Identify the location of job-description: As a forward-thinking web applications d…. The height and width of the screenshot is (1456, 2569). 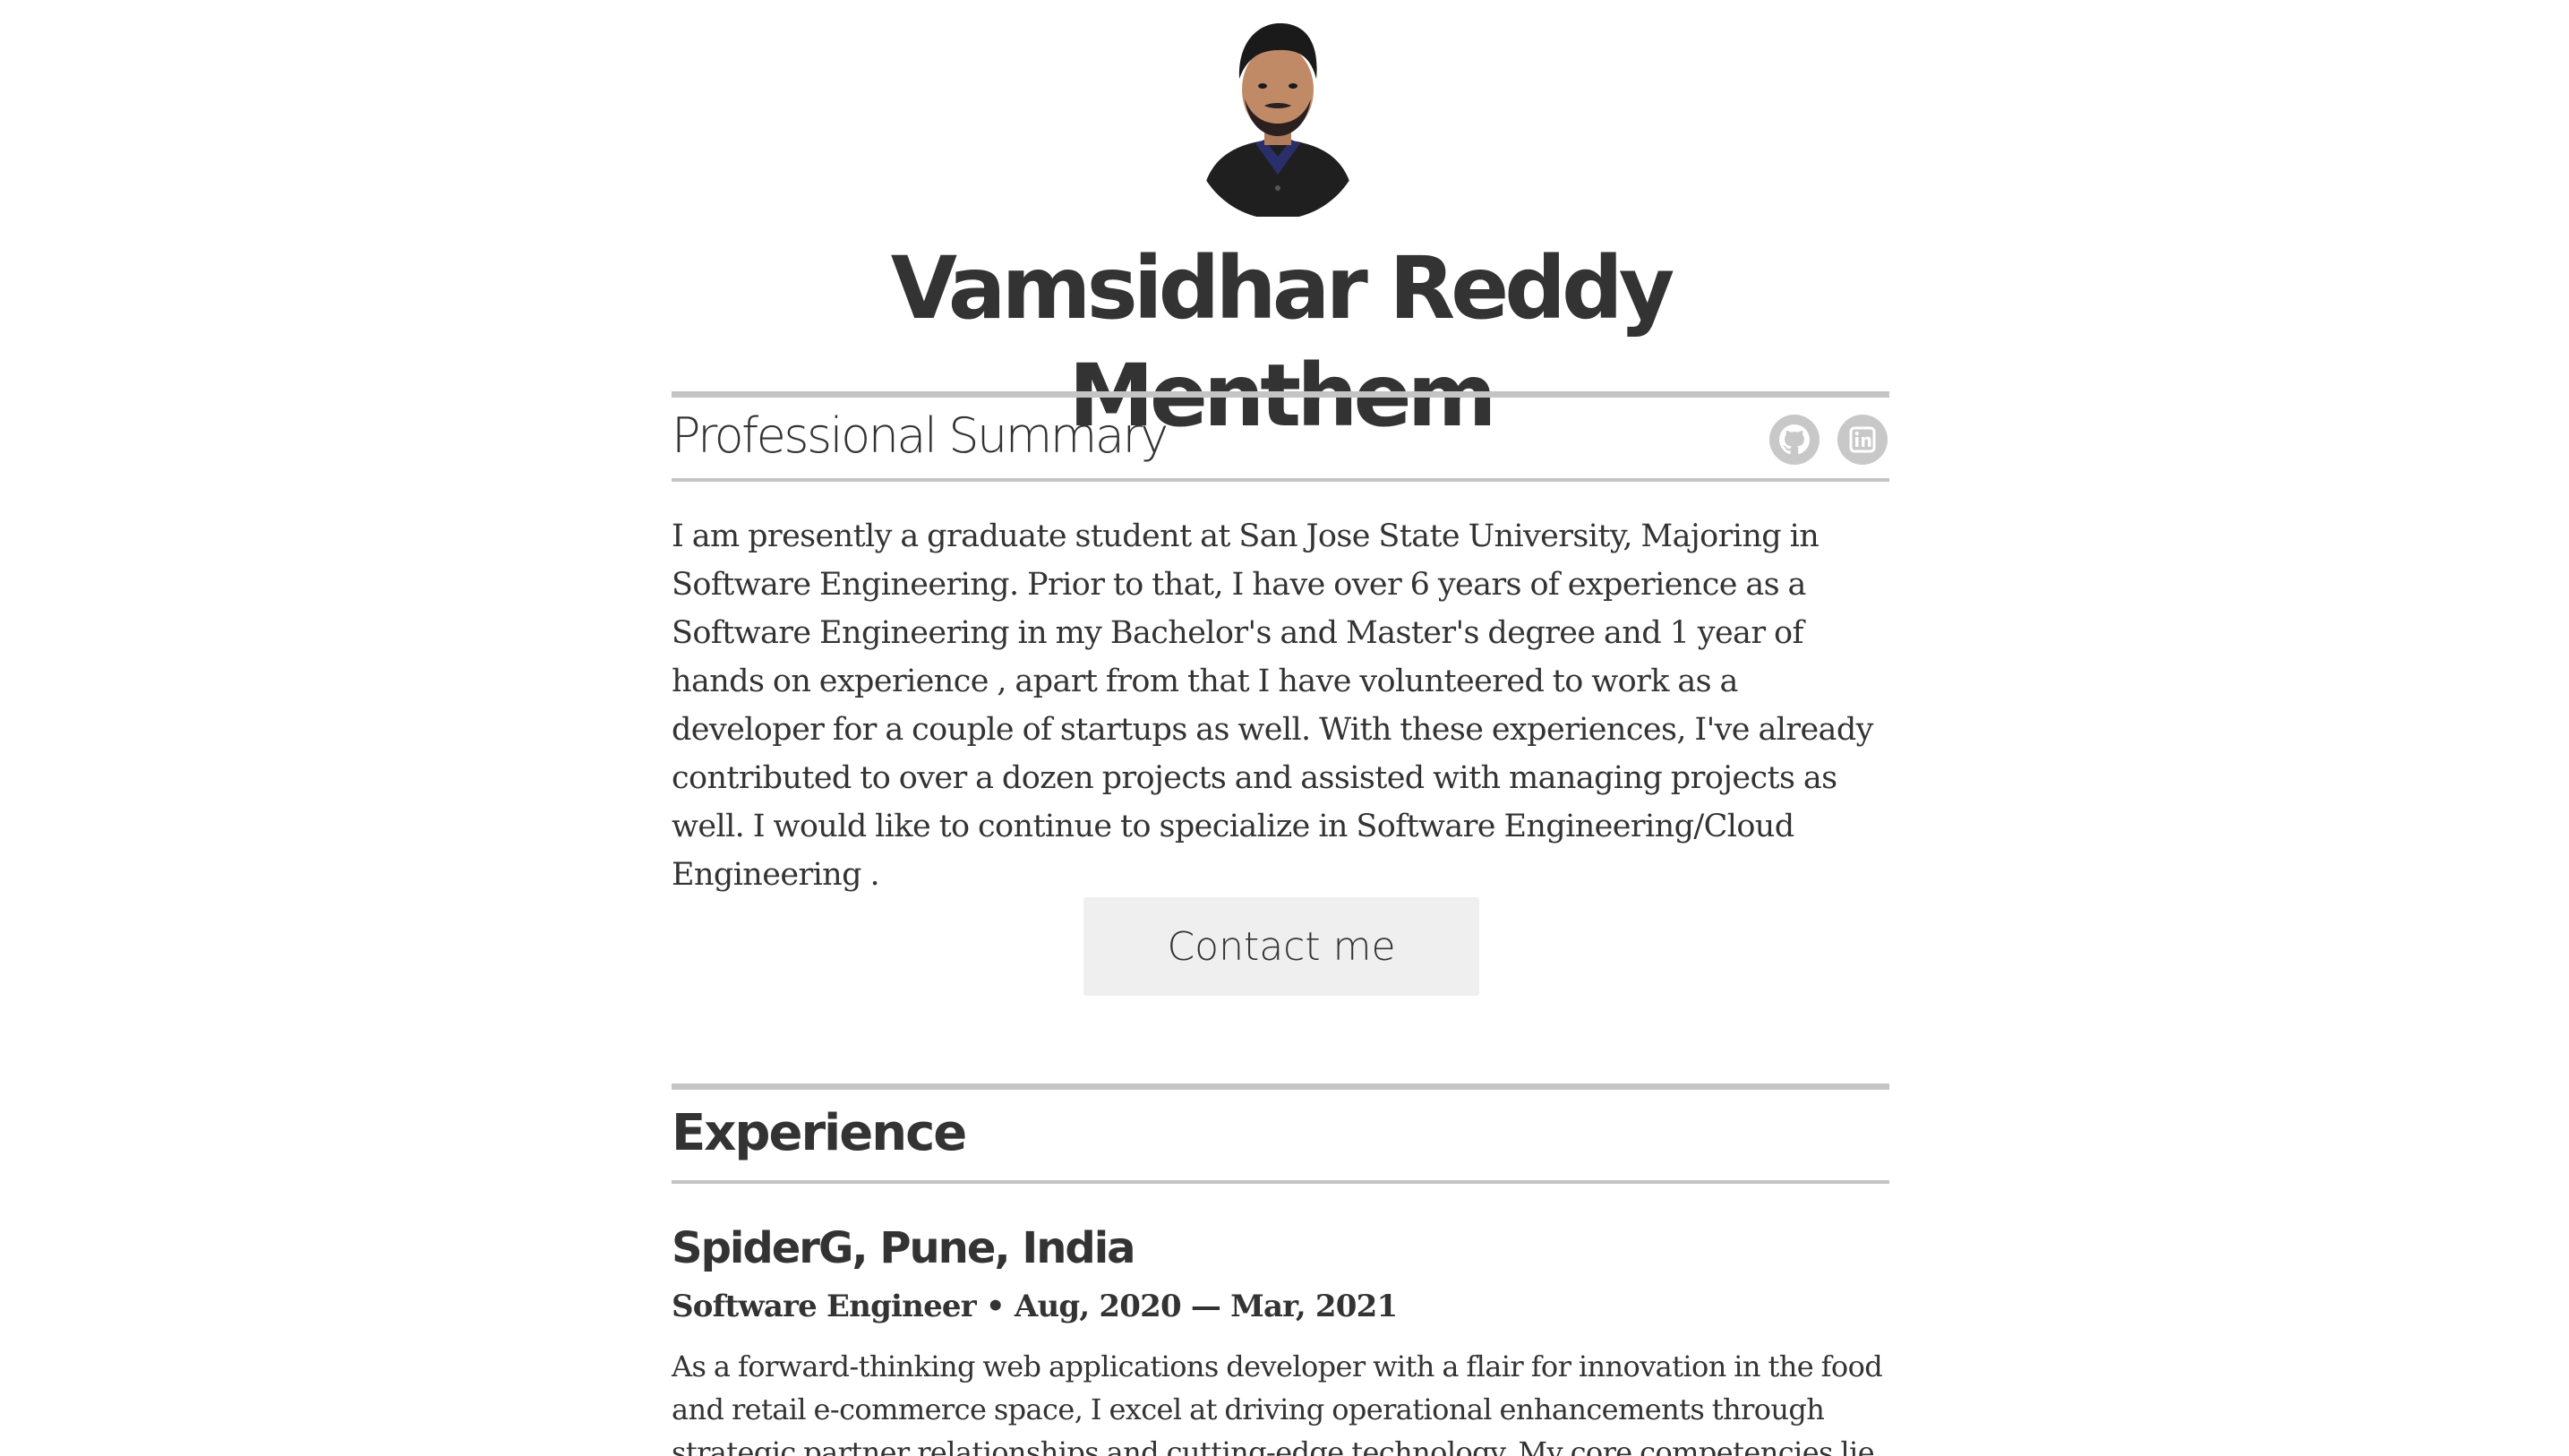
(1277, 1402).